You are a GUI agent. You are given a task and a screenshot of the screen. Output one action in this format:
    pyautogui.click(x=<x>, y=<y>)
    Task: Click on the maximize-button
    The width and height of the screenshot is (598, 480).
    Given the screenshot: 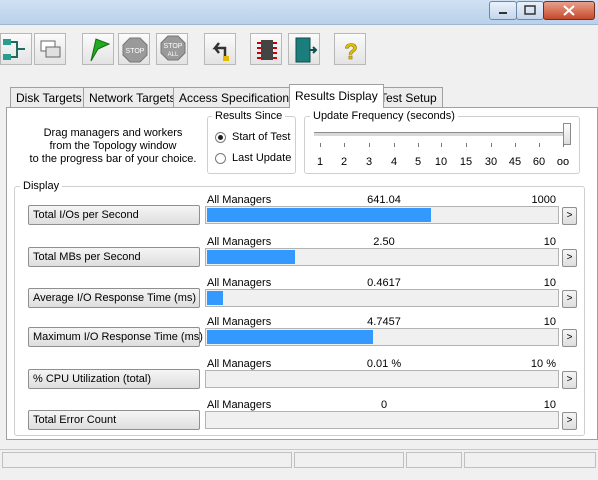 What is the action you would take?
    pyautogui.click(x=530, y=10)
    